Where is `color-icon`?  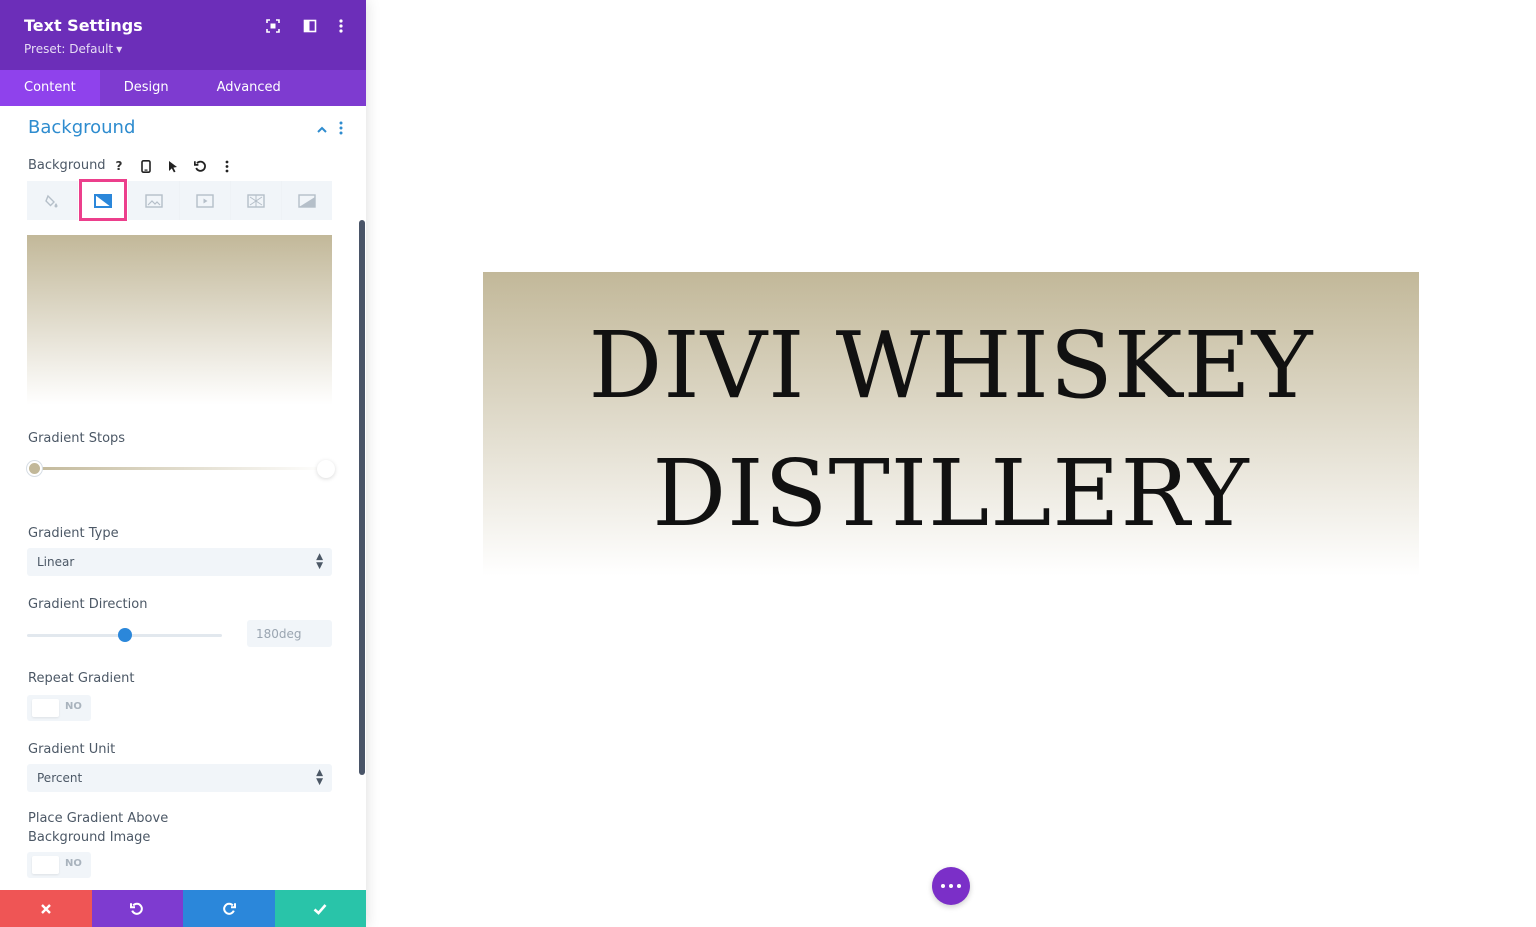
color-icon is located at coordinates (52, 200).